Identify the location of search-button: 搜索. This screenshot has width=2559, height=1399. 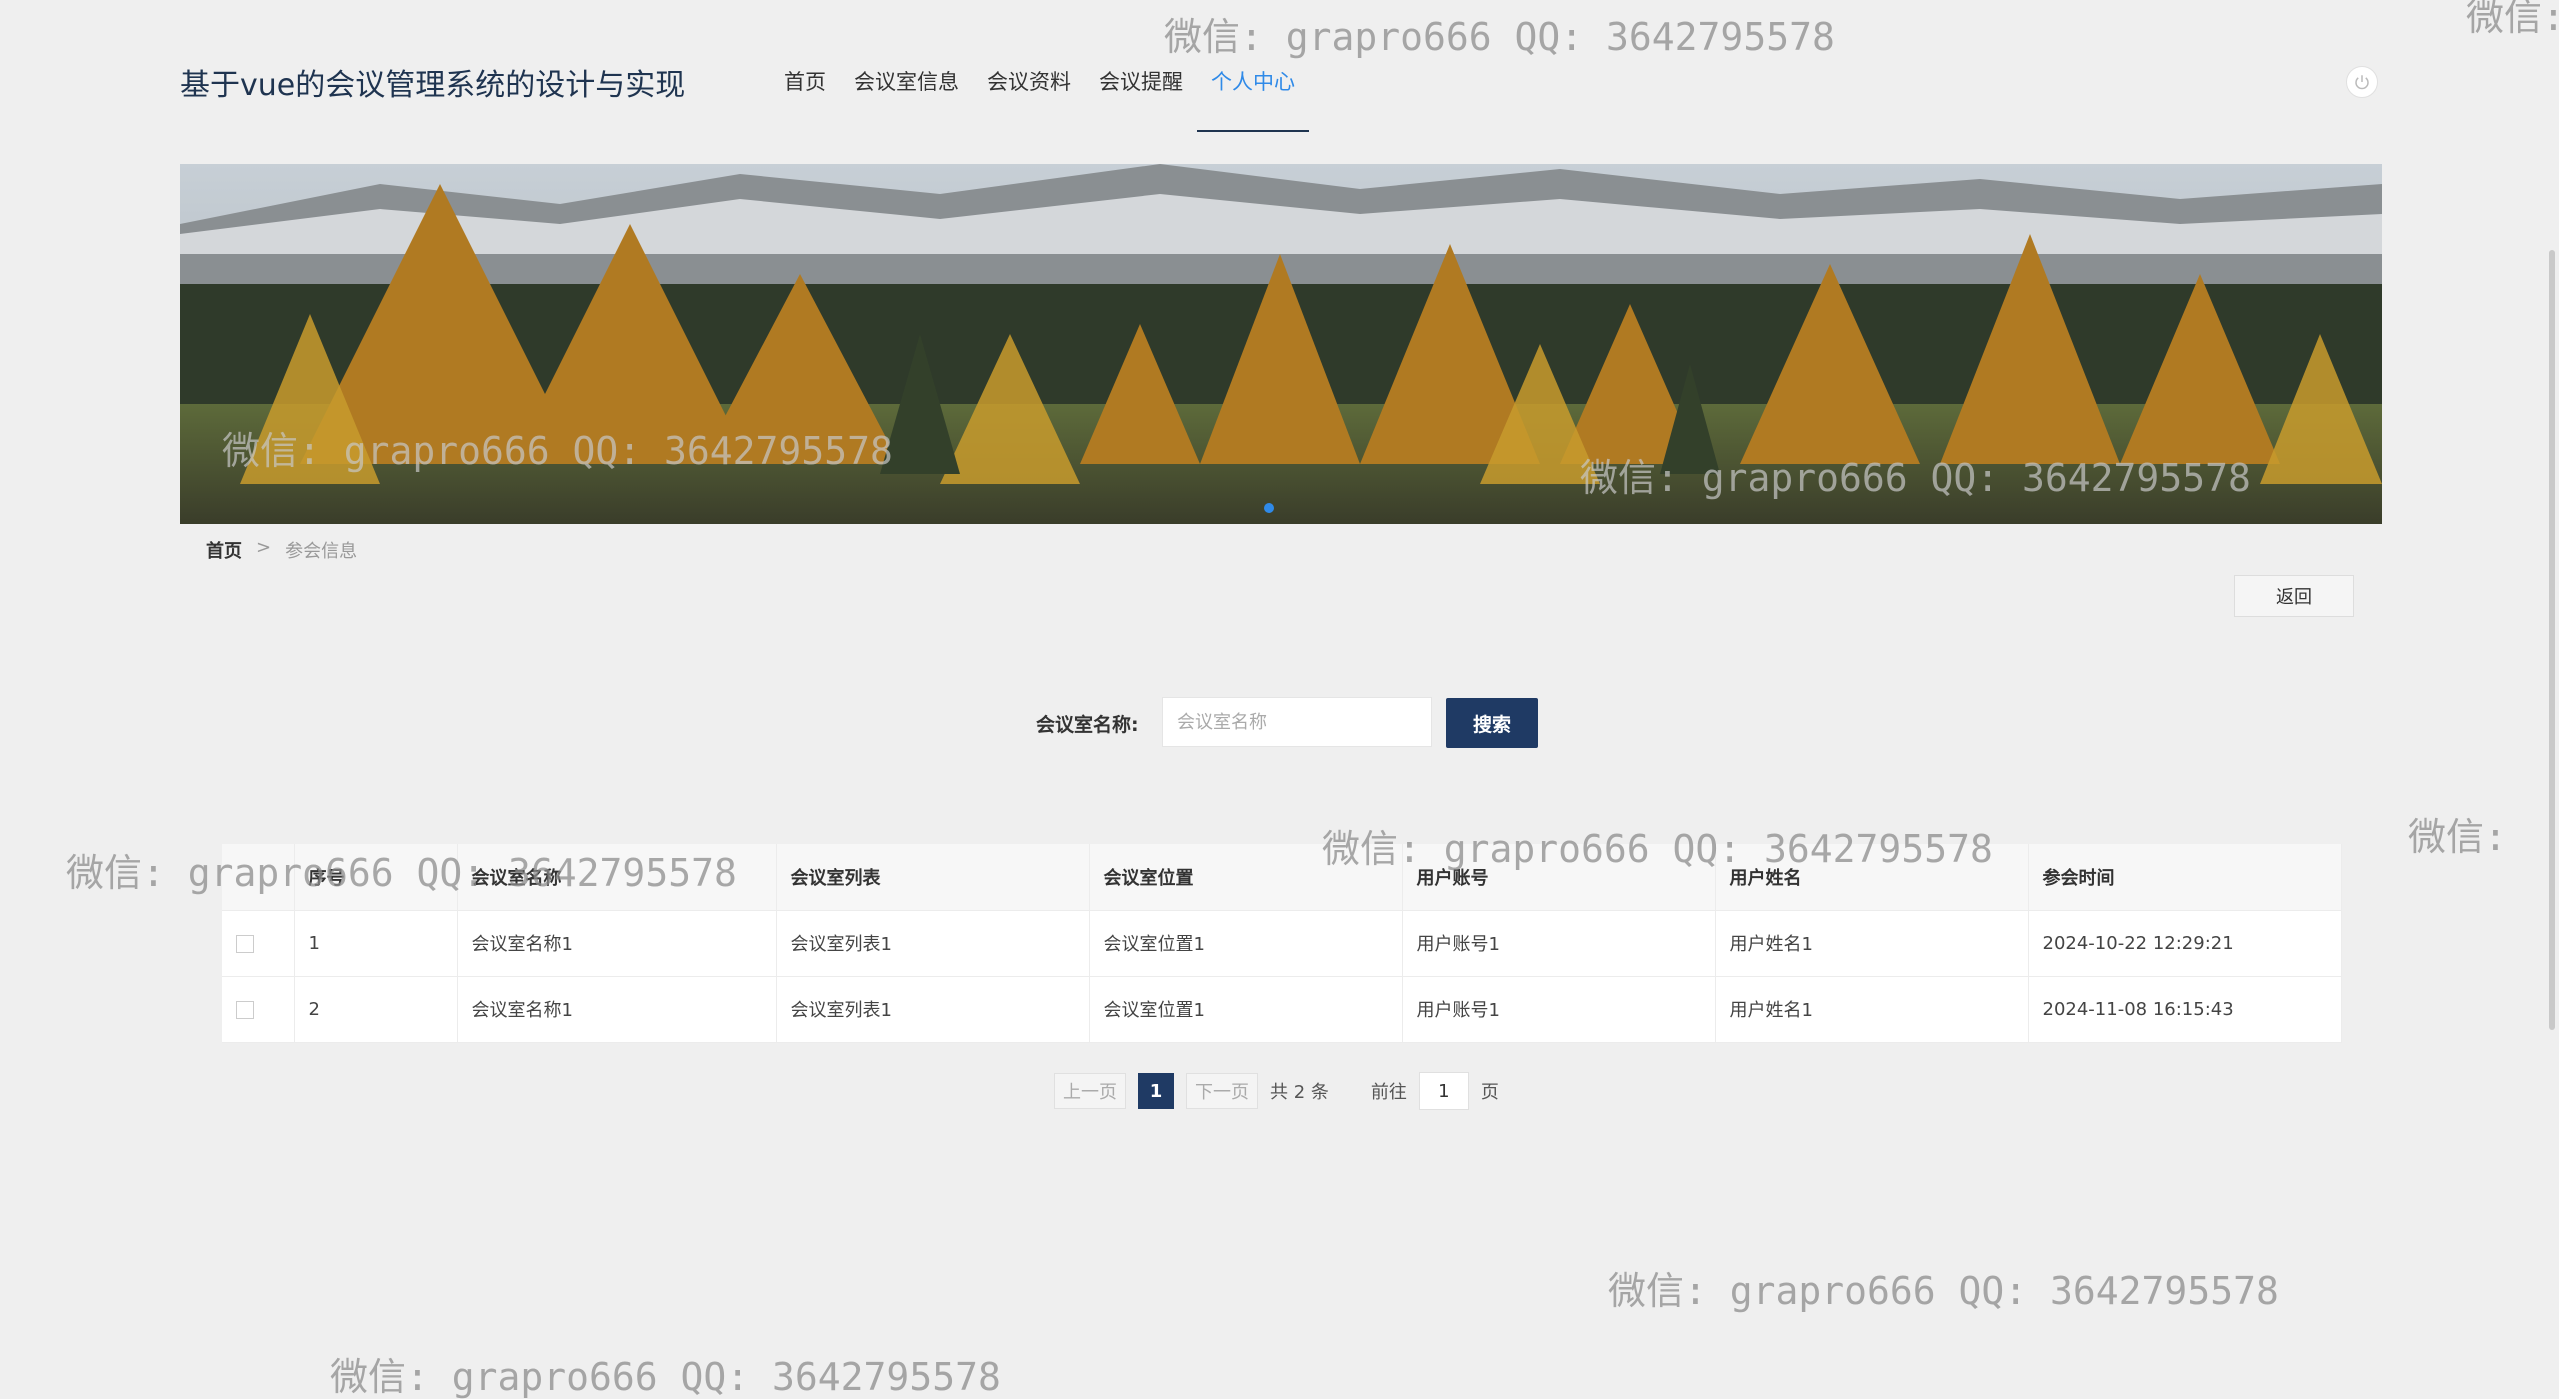
(1492, 723).